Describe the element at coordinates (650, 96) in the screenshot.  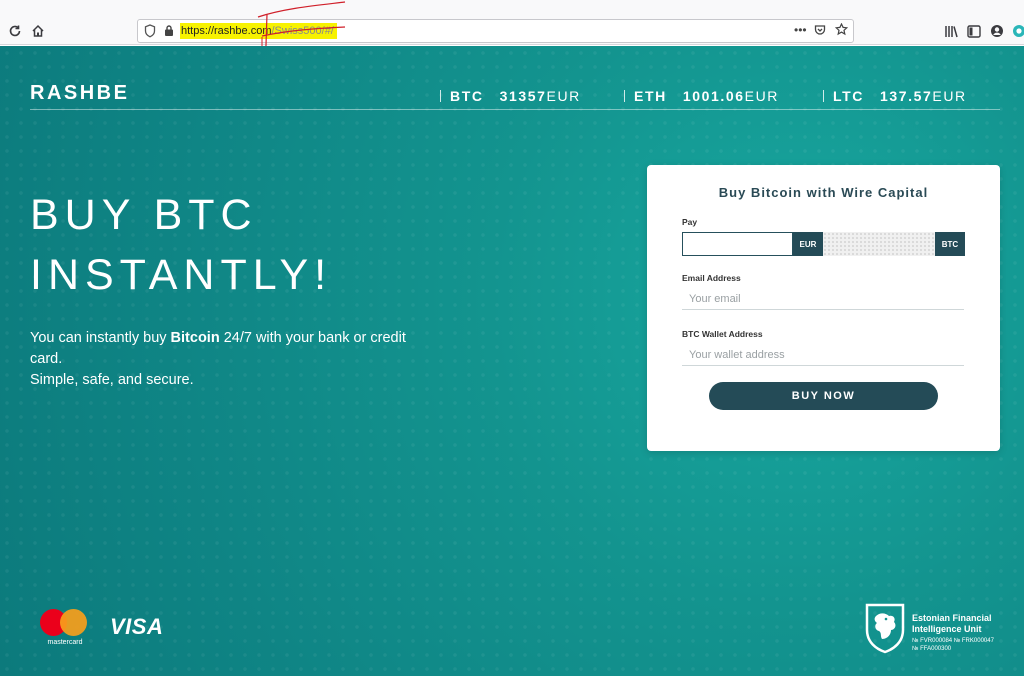
I see `ticker-symbol: ETH` at that location.